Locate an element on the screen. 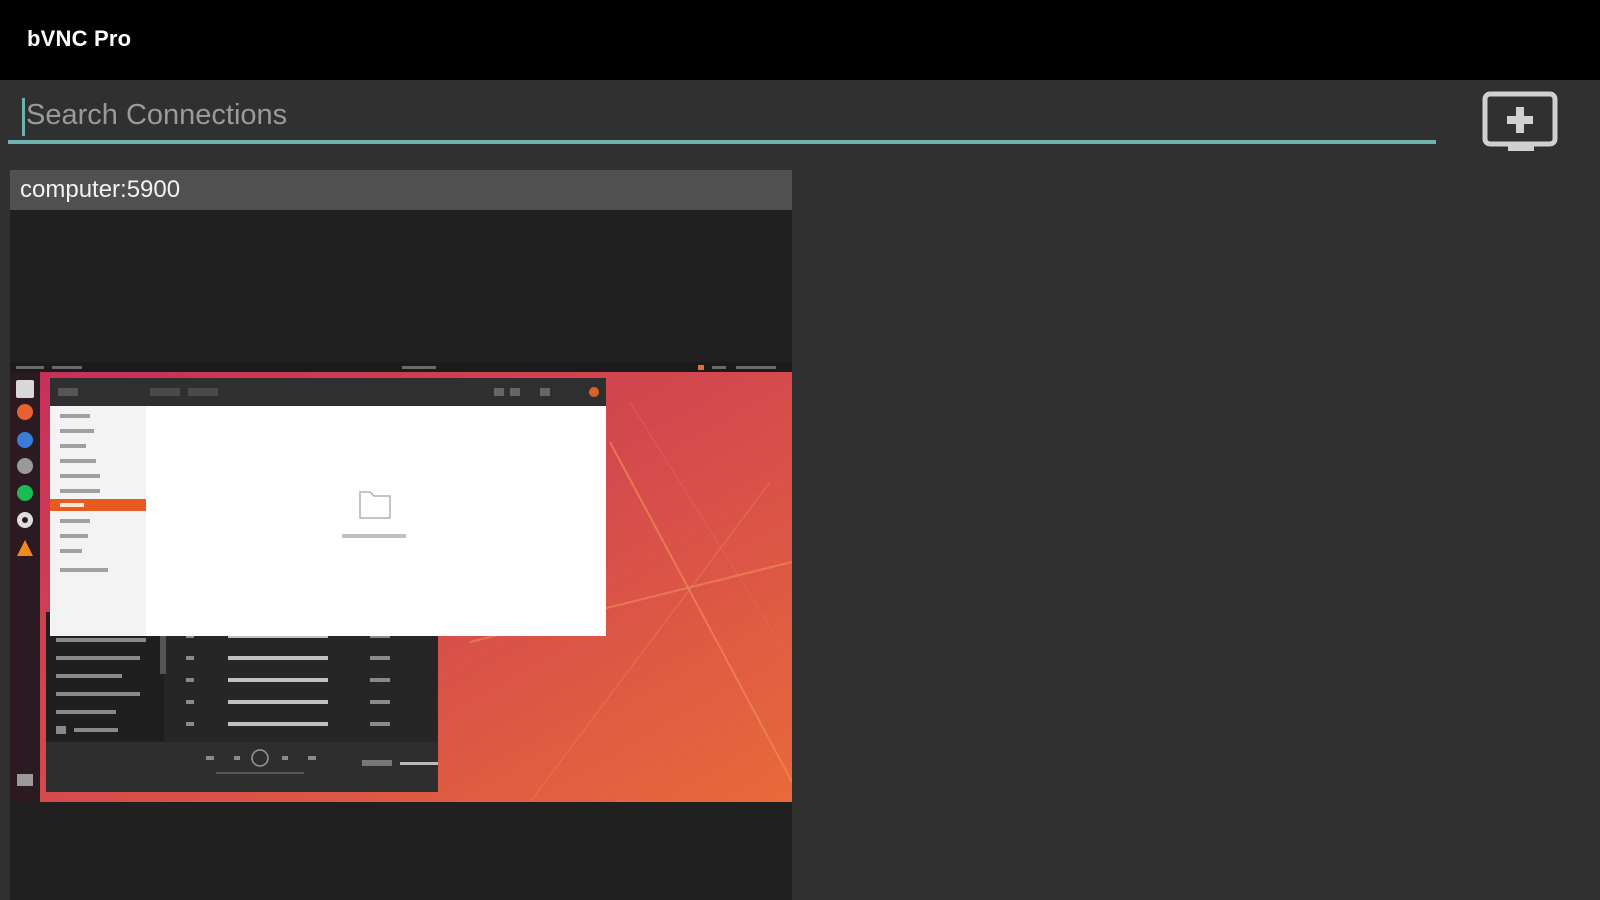 The height and width of the screenshot is (900, 1600). connection-name: computer:5900 is located at coordinates (100, 189).